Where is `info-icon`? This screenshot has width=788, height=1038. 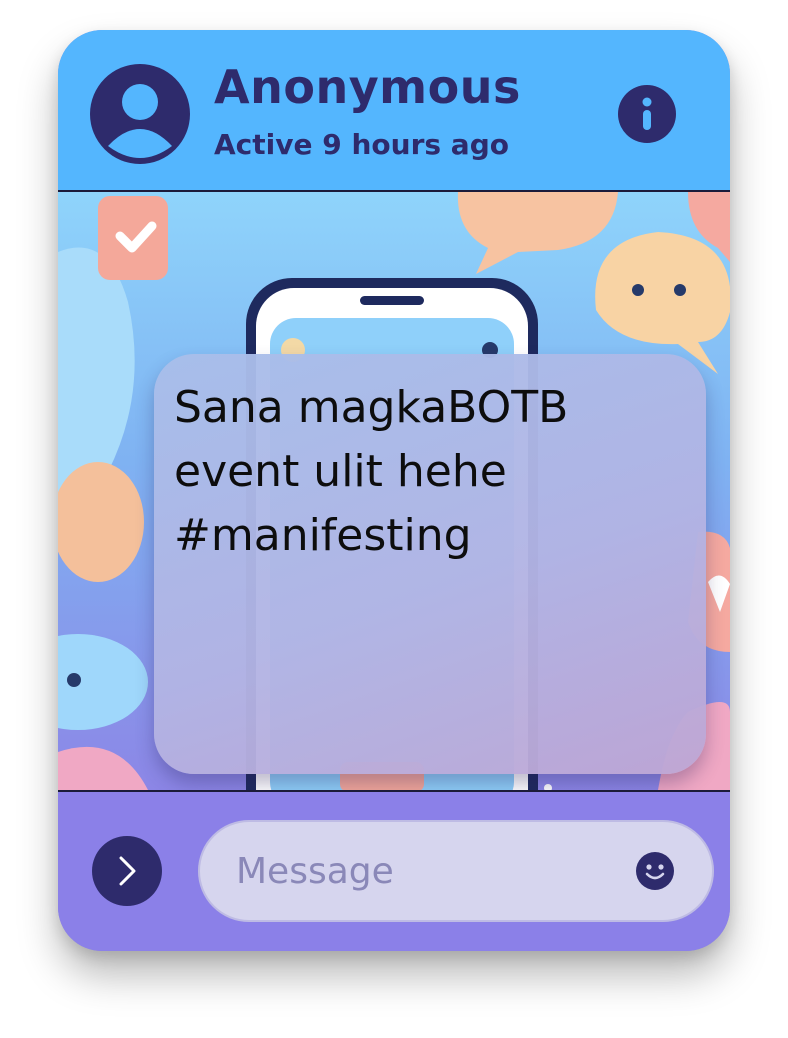
info-icon is located at coordinates (647, 114).